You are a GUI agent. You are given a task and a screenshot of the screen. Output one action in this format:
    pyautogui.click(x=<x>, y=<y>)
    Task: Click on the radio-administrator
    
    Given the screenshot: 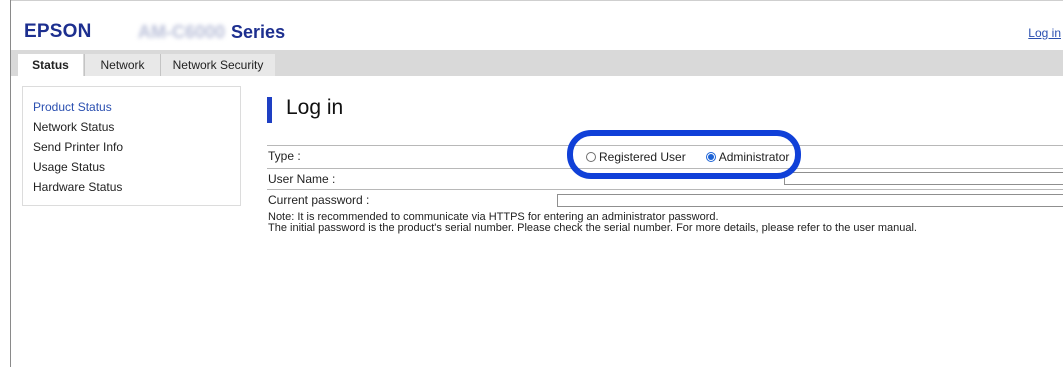 What is the action you would take?
    pyautogui.click(x=710, y=157)
    